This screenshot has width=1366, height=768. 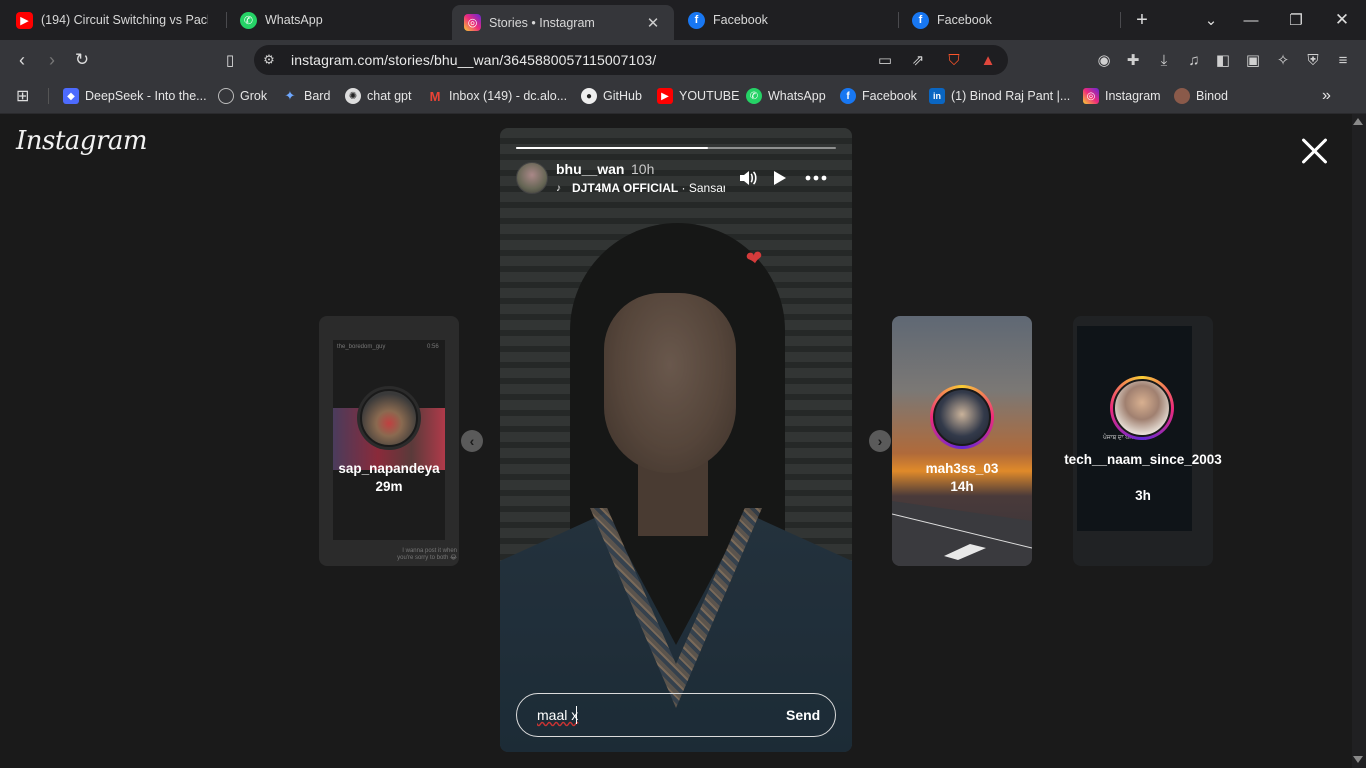 I want to click on story-username: mah3ss_03, so click(x=962, y=468).